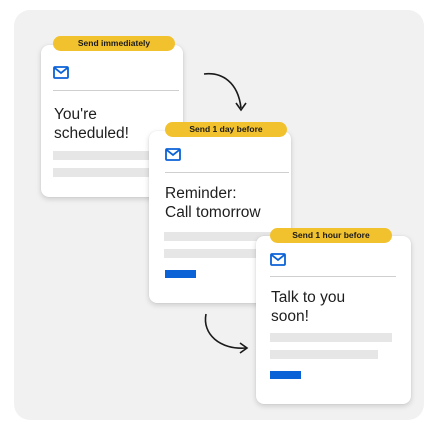  What do you see at coordinates (91, 124) in the screenshot?
I see `message-scheduled: You're scheduled!` at bounding box center [91, 124].